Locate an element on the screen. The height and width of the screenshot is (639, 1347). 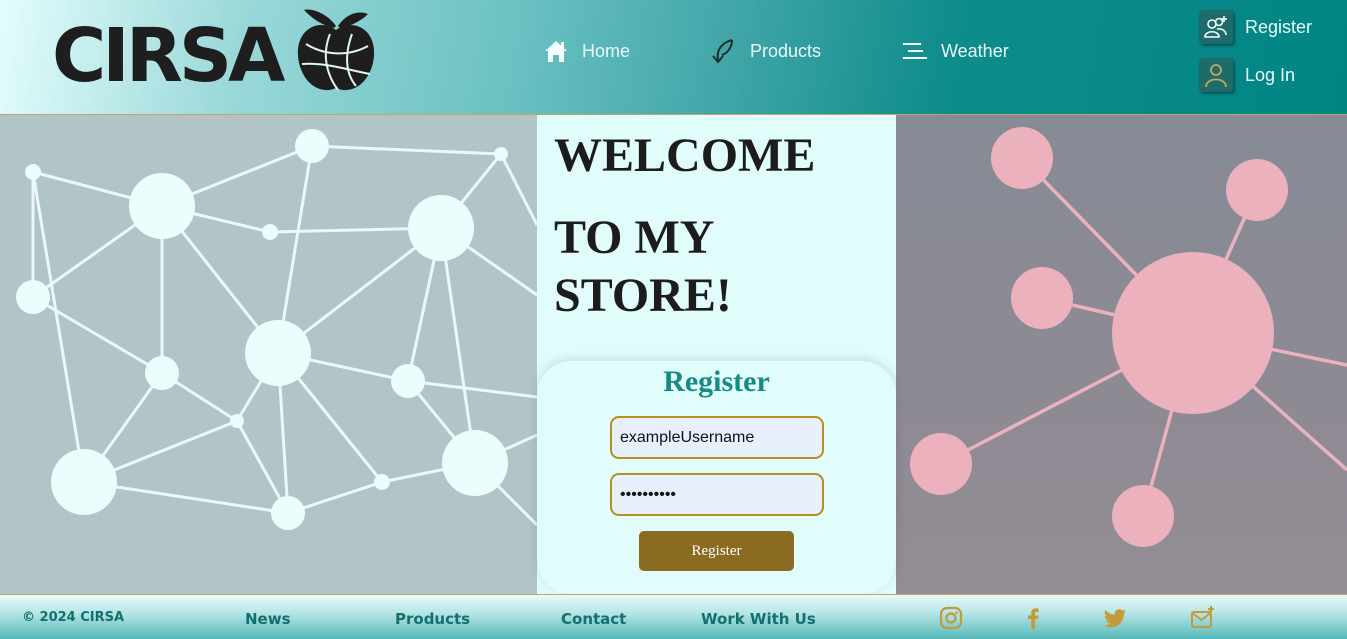
home-icon is located at coordinates (556, 51).